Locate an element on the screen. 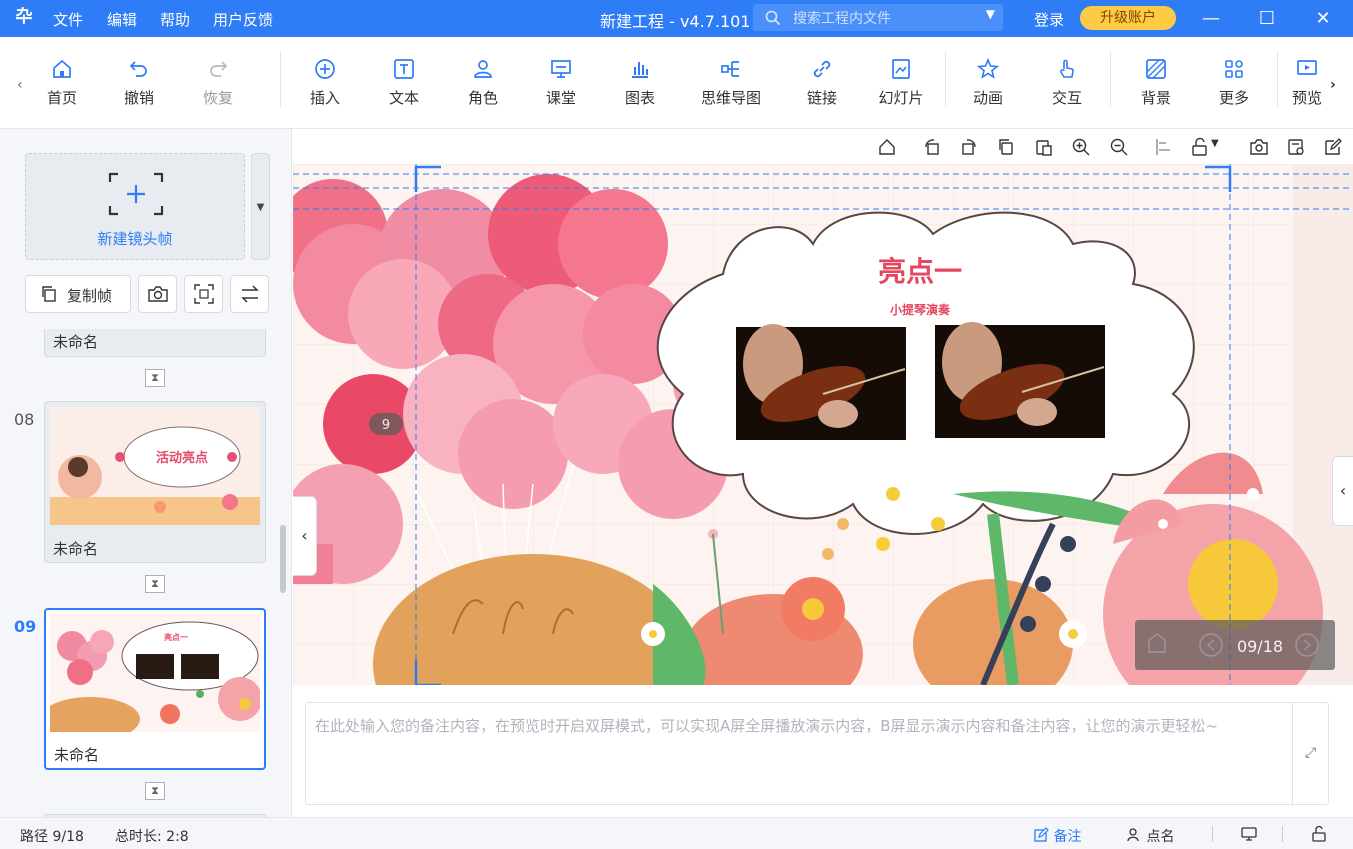 This screenshot has width=1353, height=849. scan-frame-button is located at coordinates (203, 294).